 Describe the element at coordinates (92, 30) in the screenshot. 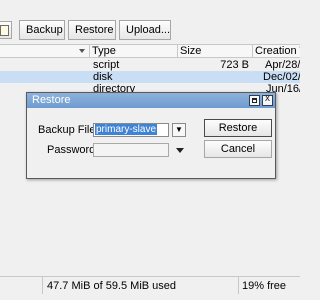

I see `restore-toolbar-button: Restore` at that location.